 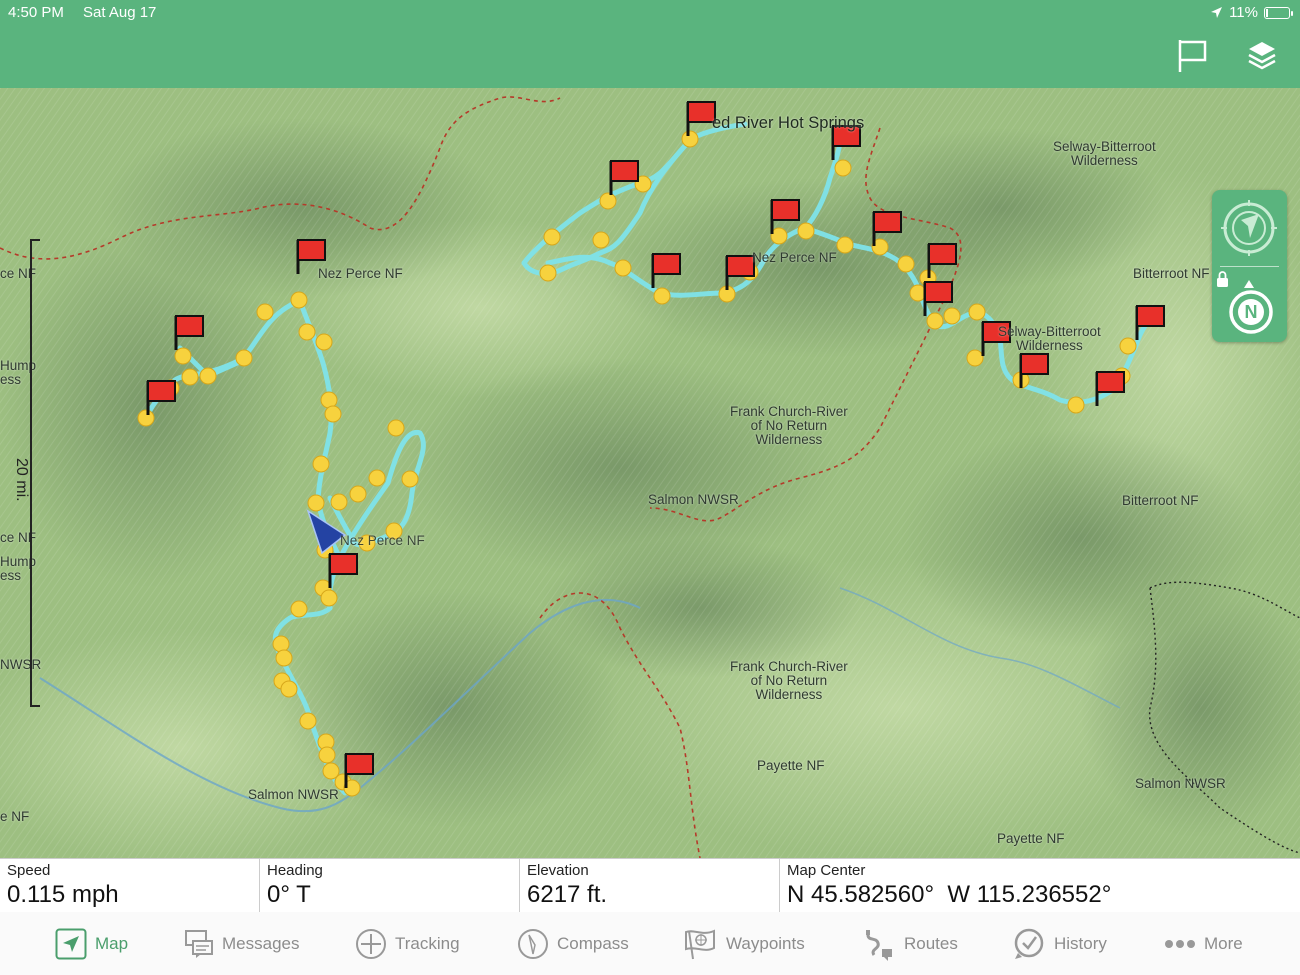 What do you see at coordinates (788, 123) in the screenshot?
I see `label-red-river-hot-springs: ed River Hot Springs` at bounding box center [788, 123].